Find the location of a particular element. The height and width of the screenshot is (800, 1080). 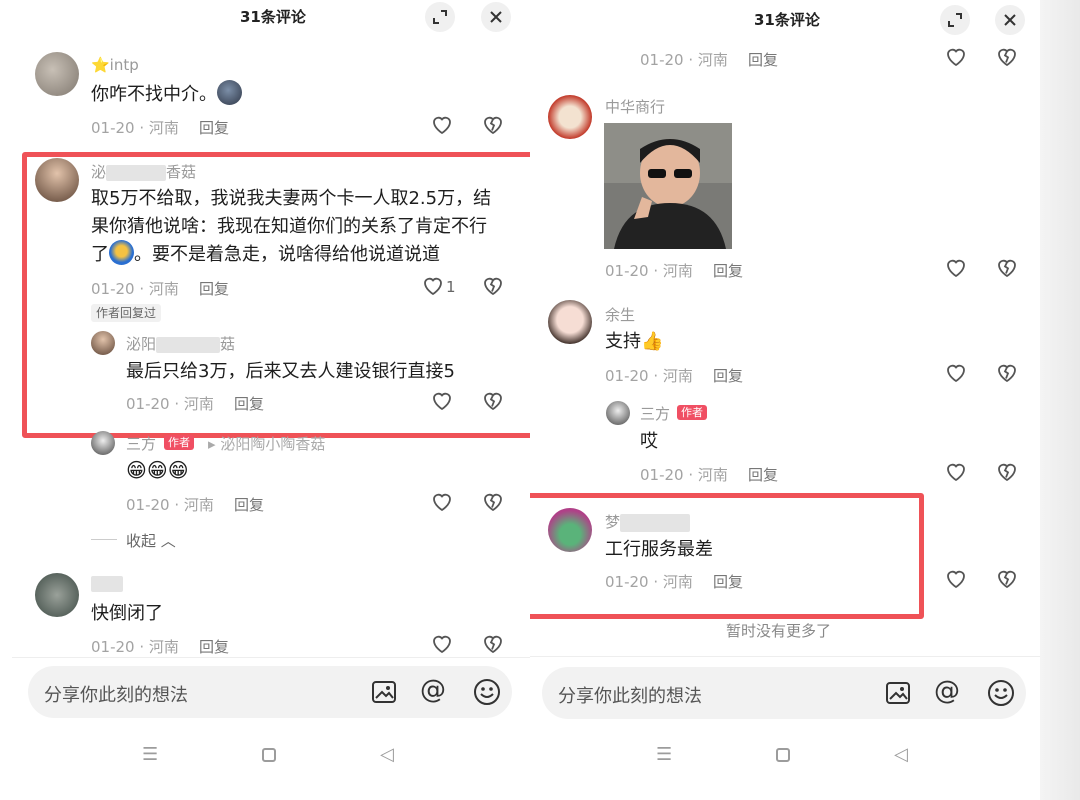

comment-photo is located at coordinates (668, 186).